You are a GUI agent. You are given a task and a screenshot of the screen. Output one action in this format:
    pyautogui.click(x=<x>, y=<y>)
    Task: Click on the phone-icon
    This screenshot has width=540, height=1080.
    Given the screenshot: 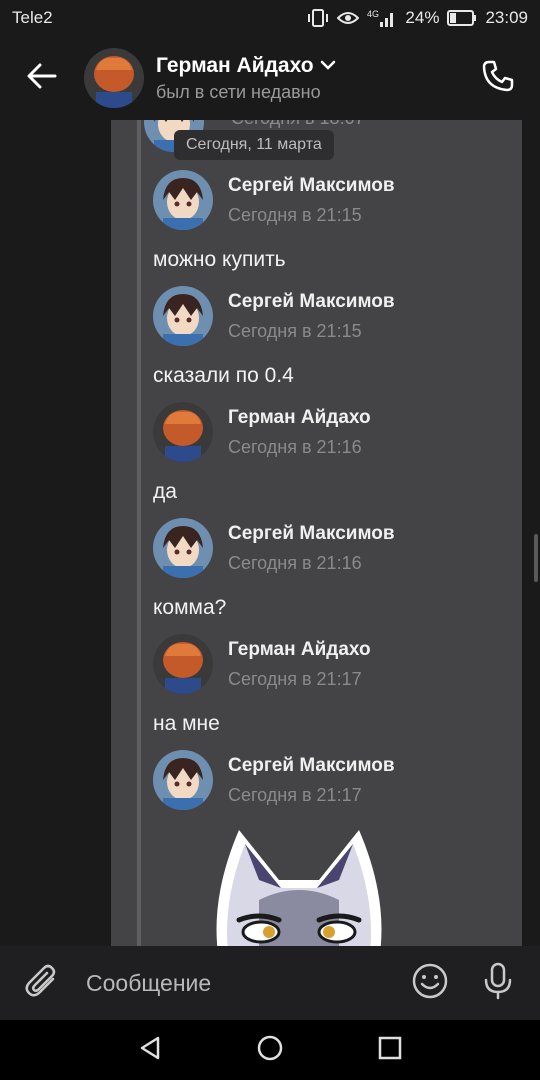 What is the action you would take?
    pyautogui.click(x=498, y=78)
    